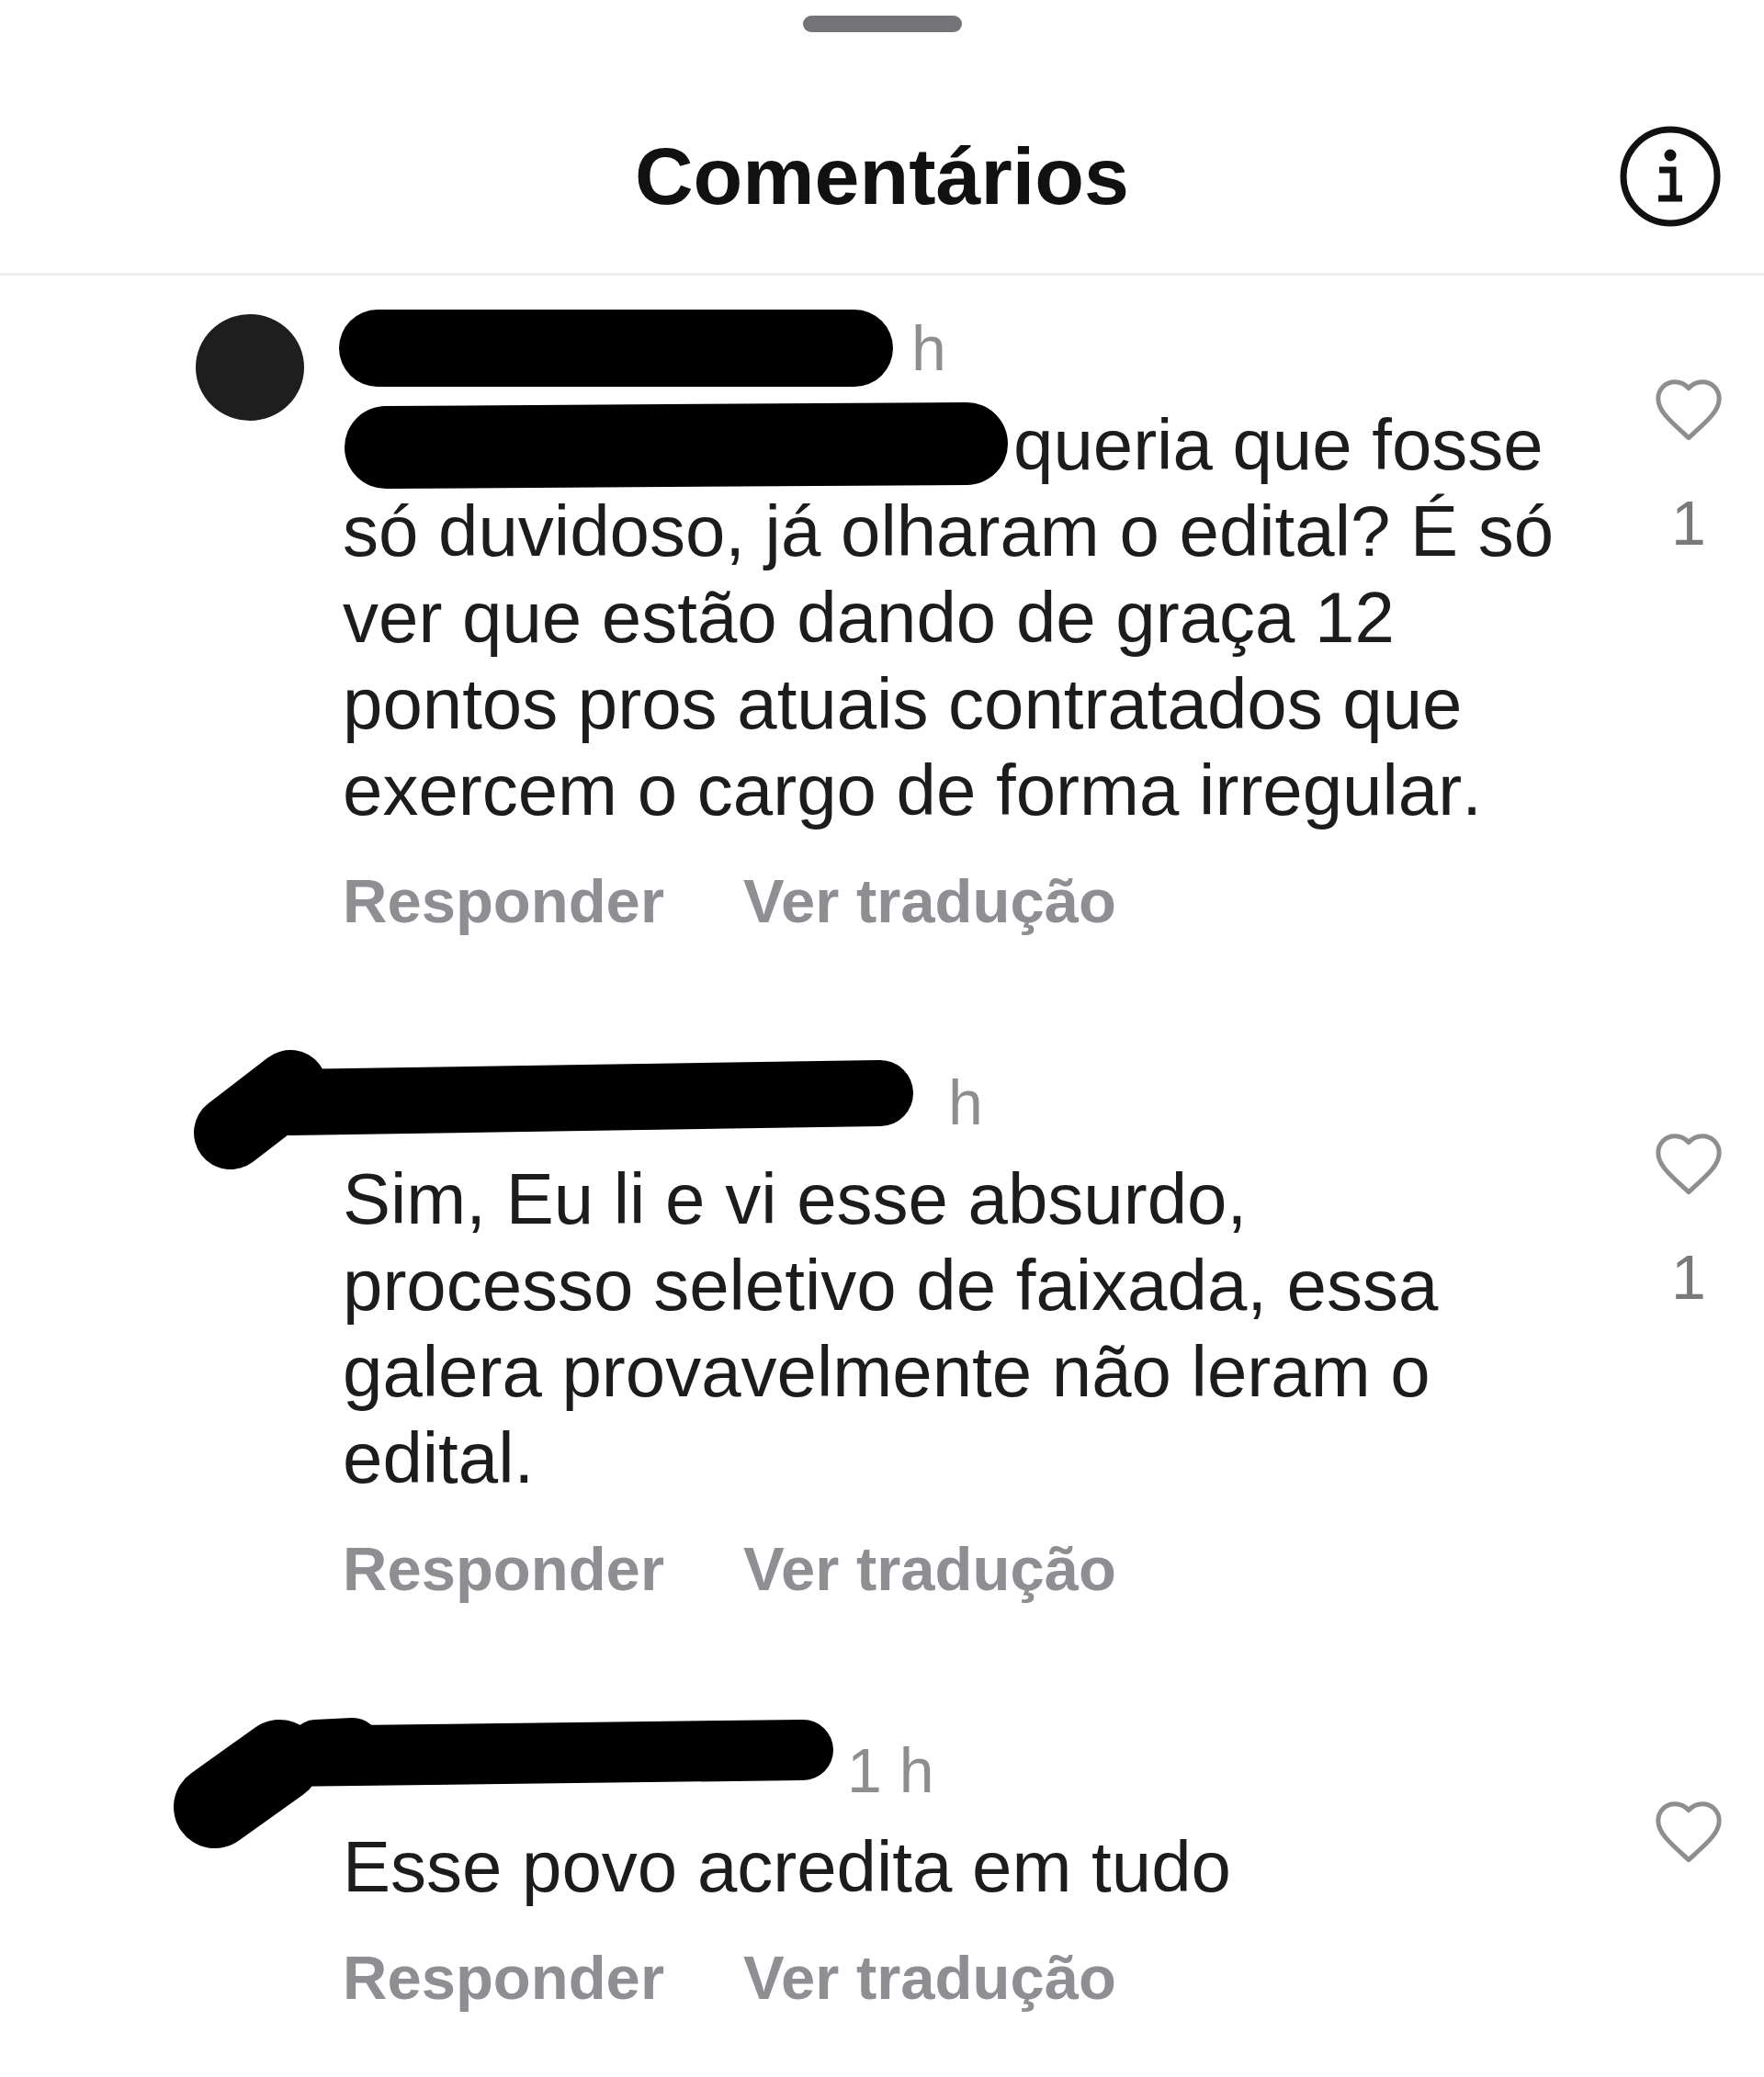 The height and width of the screenshot is (2077, 1764). What do you see at coordinates (891, 1328) in the screenshot?
I see `comment-text: Sim, Eu li e vi esse absurdo, processo seletivo de faixada, essa galera provavelmente não leram o edital.` at bounding box center [891, 1328].